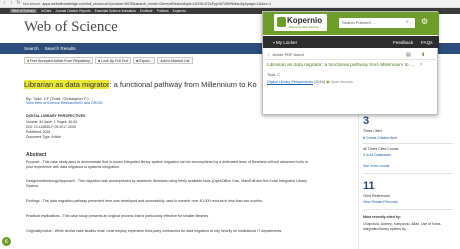  I want to click on times-cited-count: 3, so click(366, 121).